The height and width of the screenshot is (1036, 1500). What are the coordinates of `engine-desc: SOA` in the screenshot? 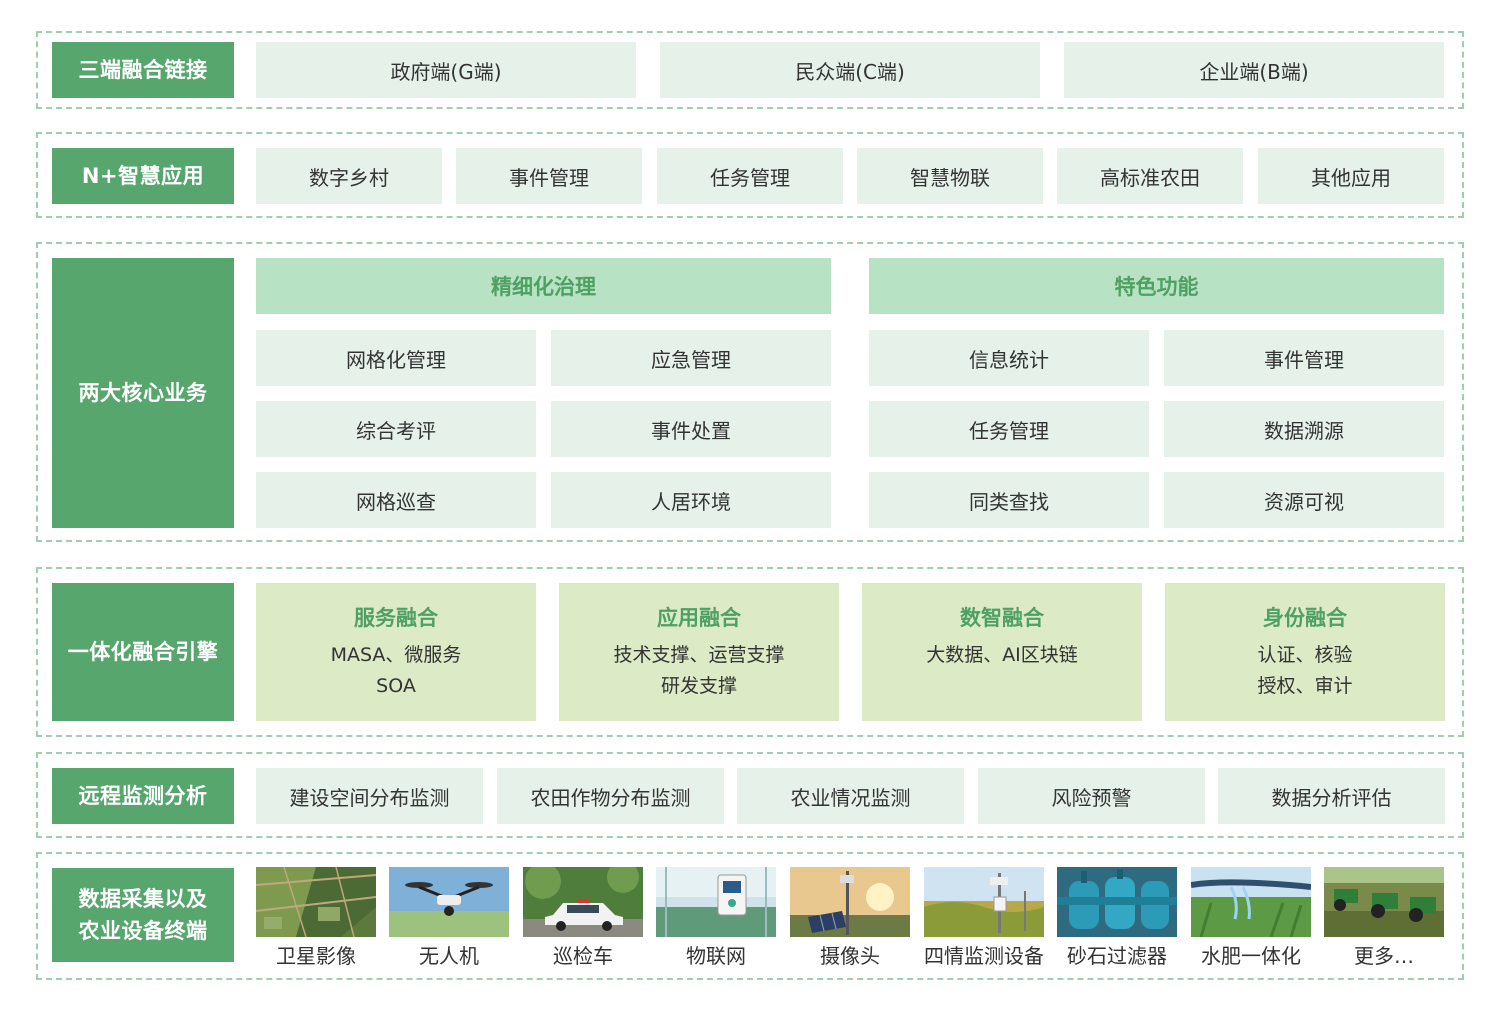 It's located at (396, 686).